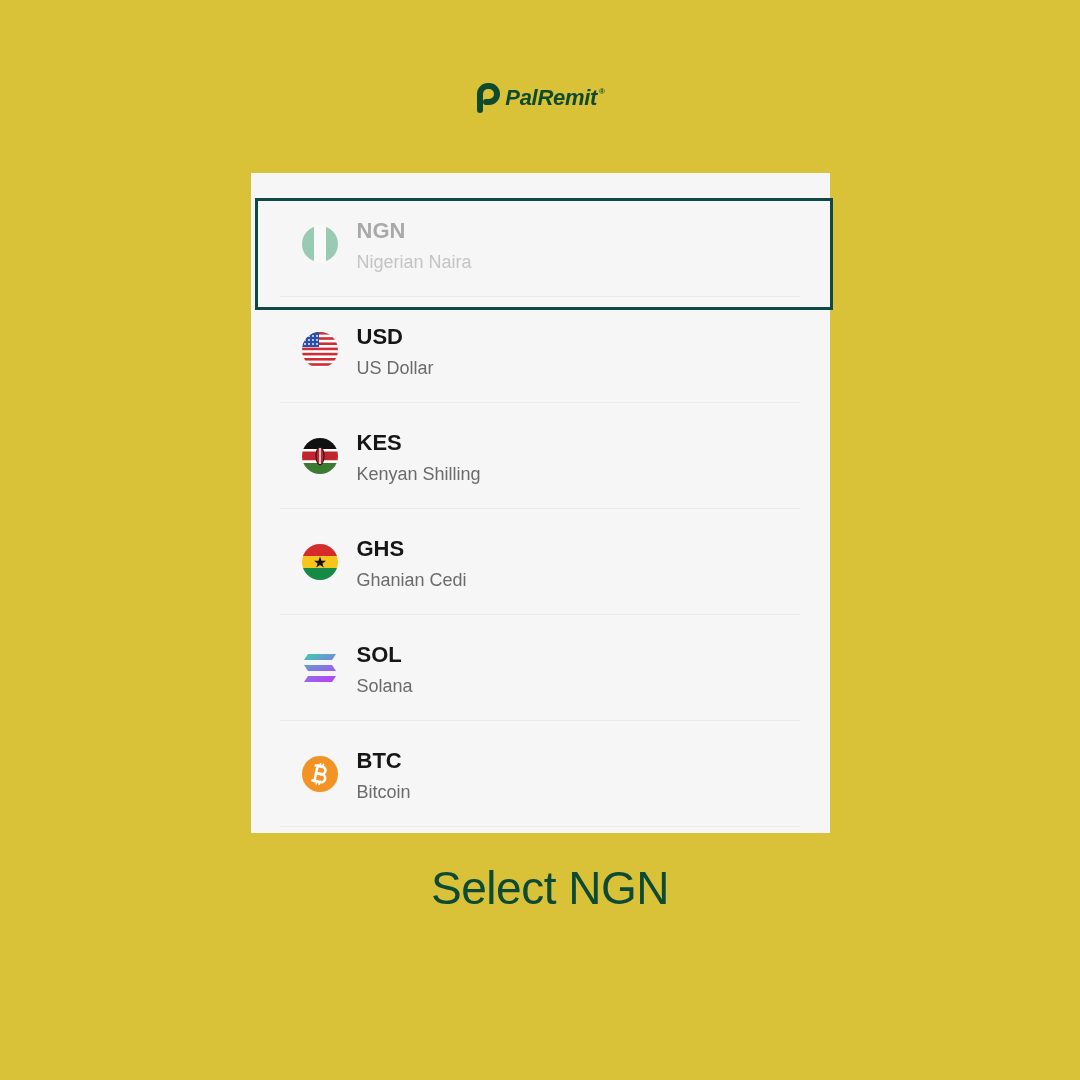  What do you see at coordinates (381, 230) in the screenshot?
I see `currency-code: NGN` at bounding box center [381, 230].